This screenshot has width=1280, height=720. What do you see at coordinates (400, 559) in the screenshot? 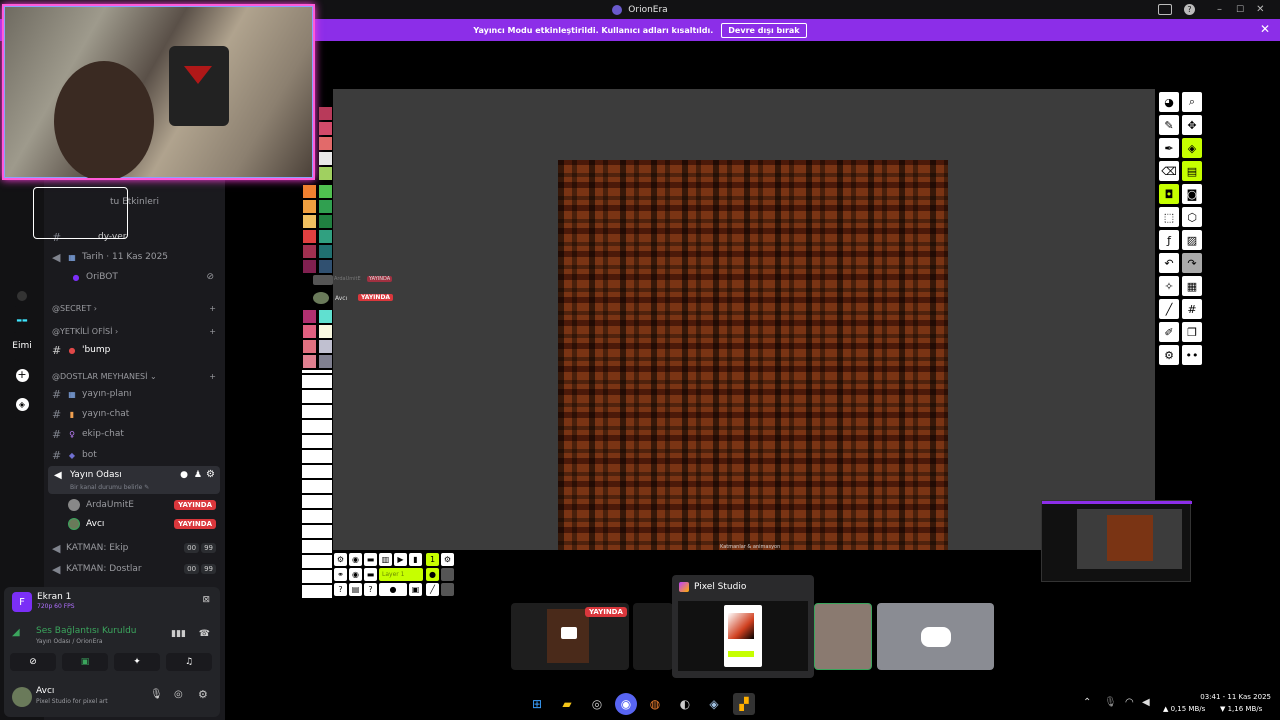
I see `play-icon: ▶` at bounding box center [400, 559].